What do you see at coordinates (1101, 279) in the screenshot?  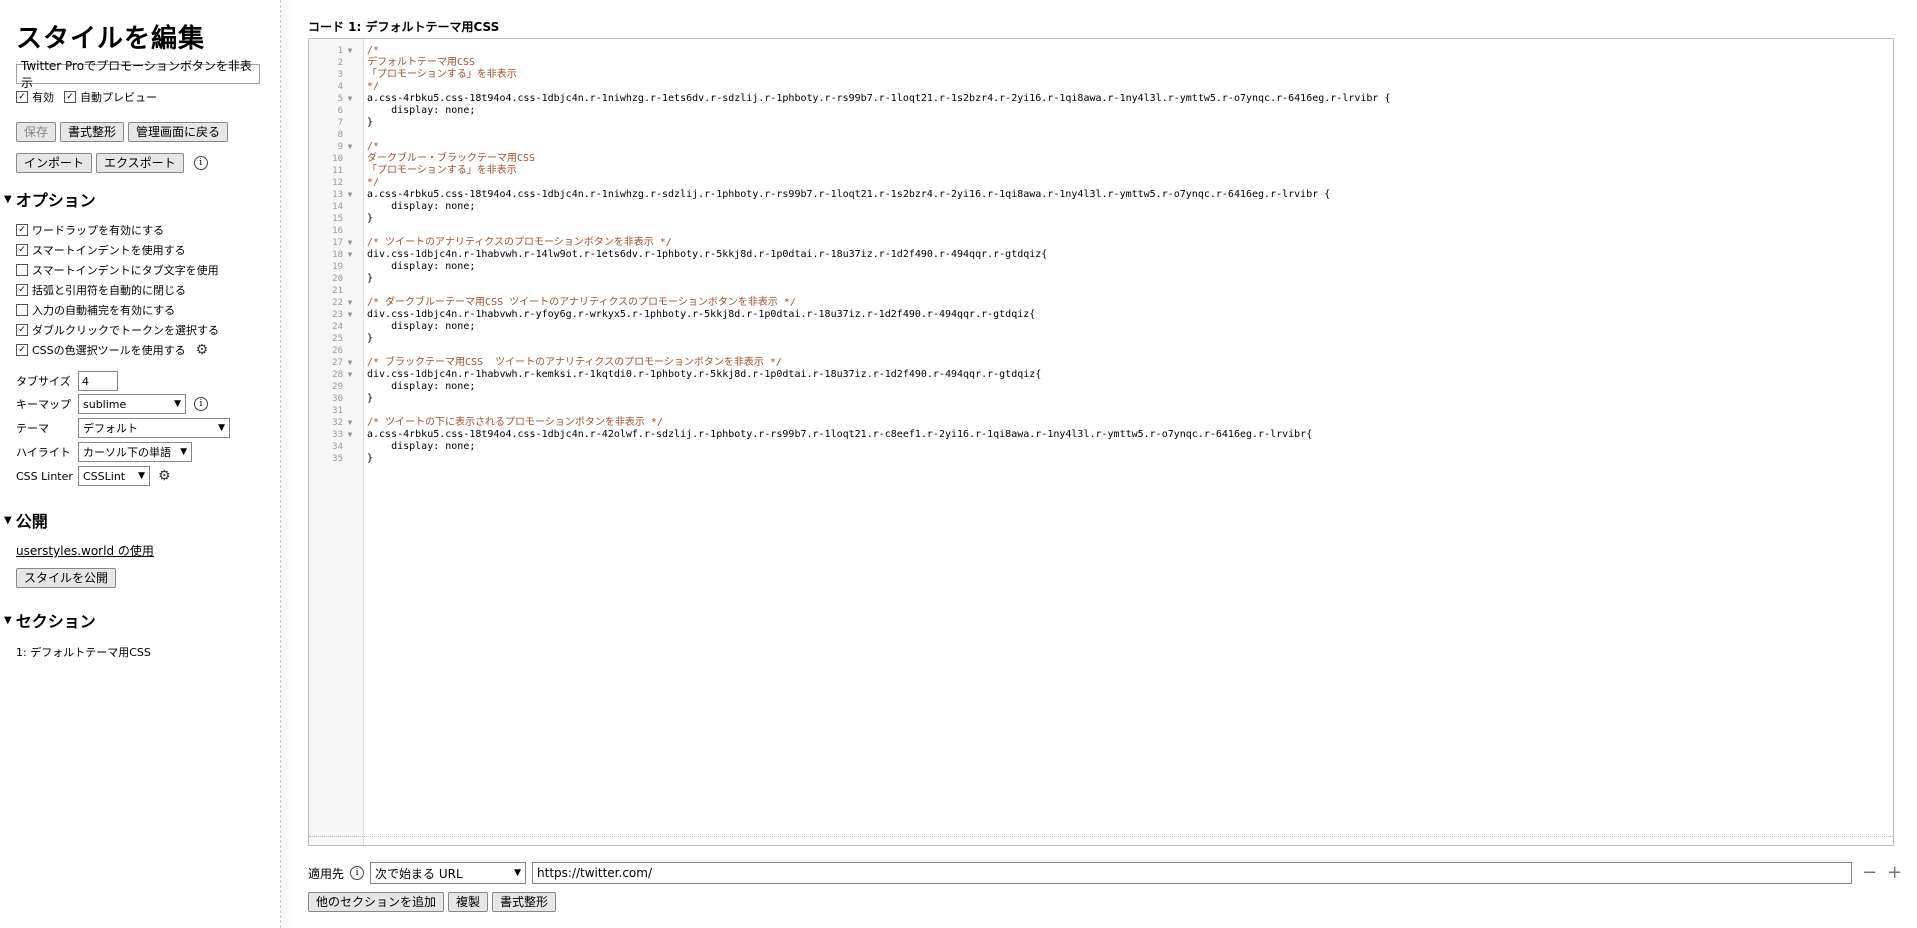 I see `code-line: 20}` at bounding box center [1101, 279].